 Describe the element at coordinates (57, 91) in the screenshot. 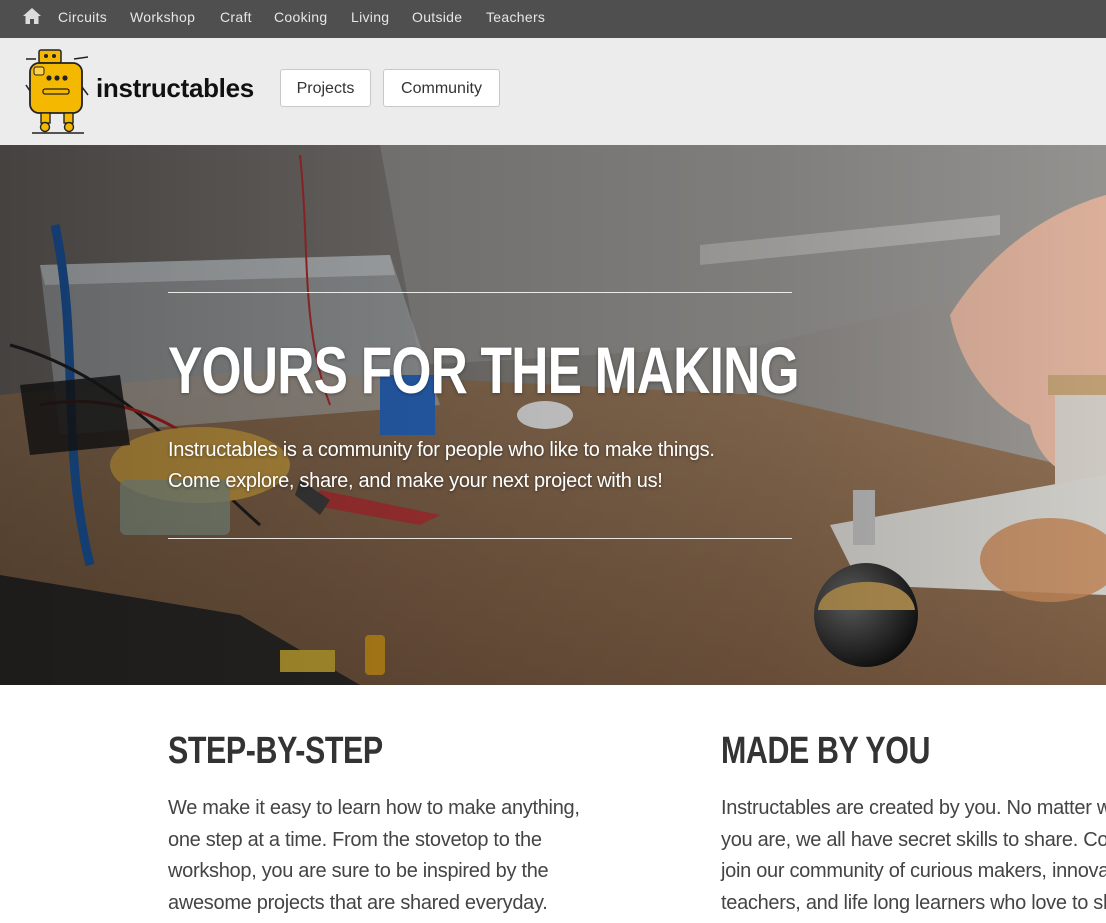

I see `robot-mascot-icon` at that location.